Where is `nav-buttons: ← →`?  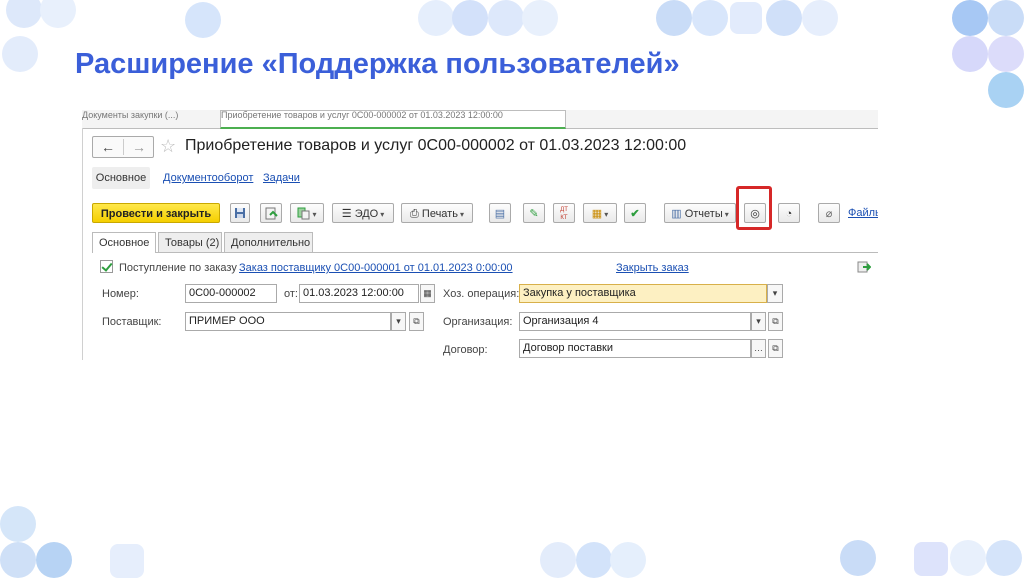
nav-buttons: ← → is located at coordinates (123, 147).